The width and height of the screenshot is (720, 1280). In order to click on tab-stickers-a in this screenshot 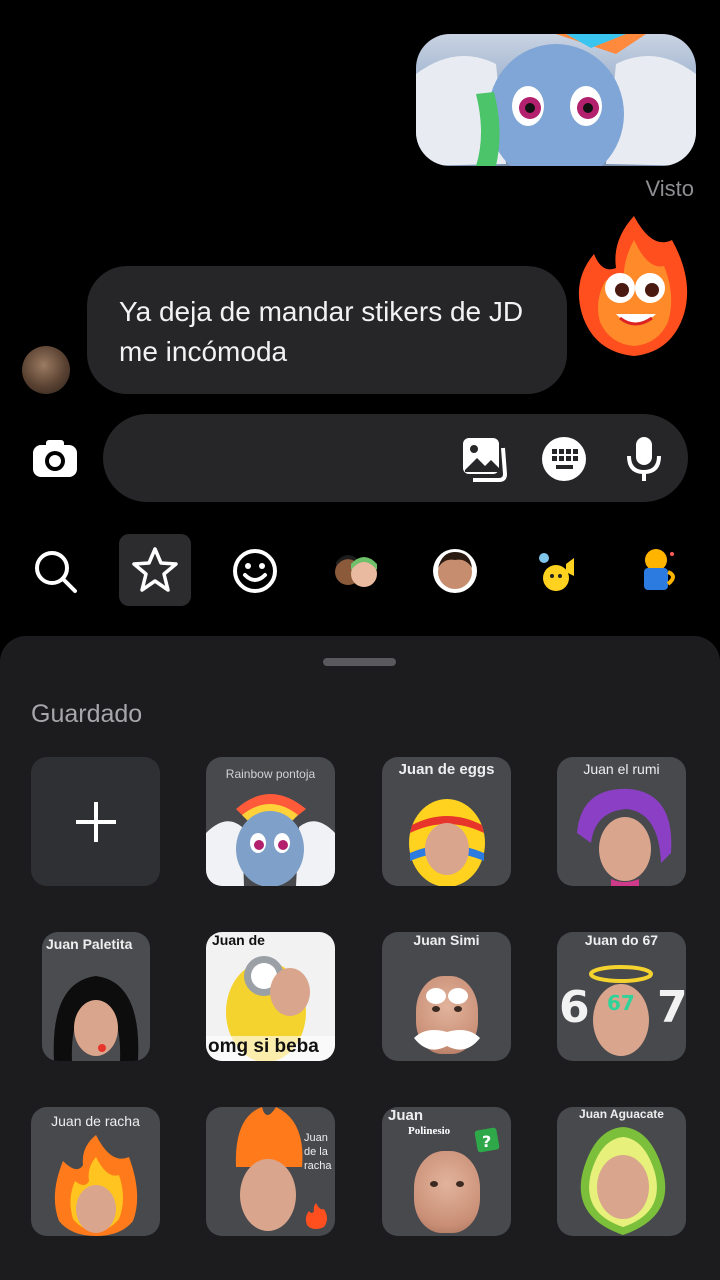, I will do `click(557, 571)`.